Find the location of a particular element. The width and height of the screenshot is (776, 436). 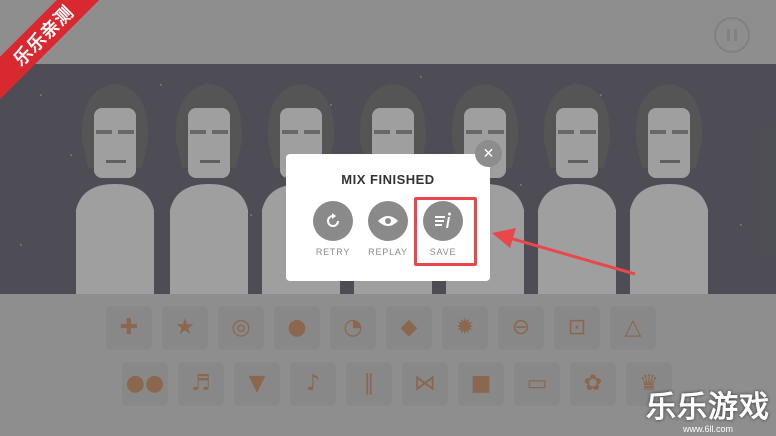

retry-label: RETRY is located at coordinates (333, 252).